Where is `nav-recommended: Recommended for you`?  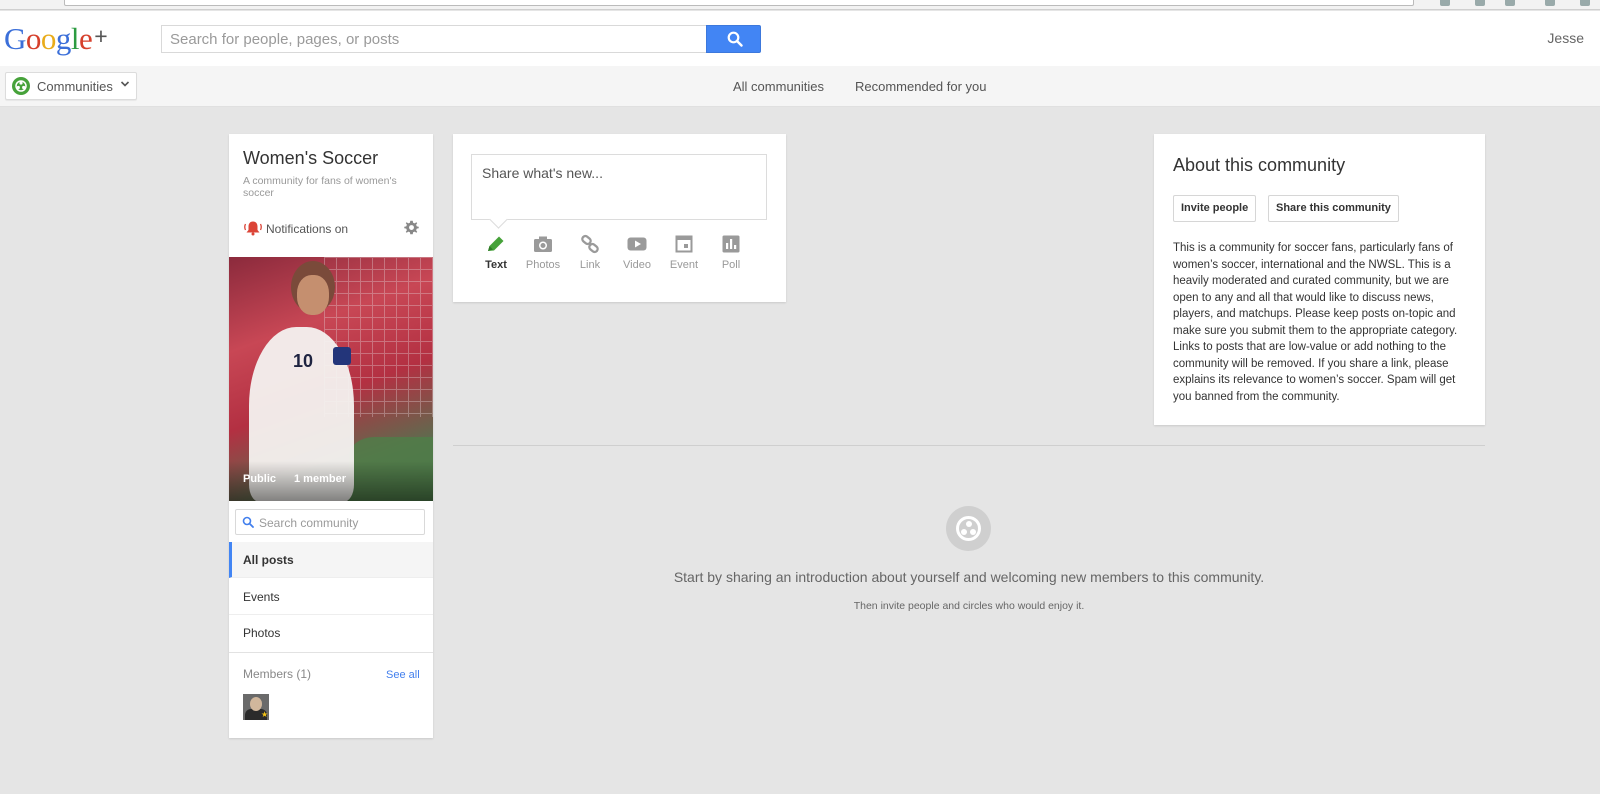
nav-recommended: Recommended for you is located at coordinates (921, 86).